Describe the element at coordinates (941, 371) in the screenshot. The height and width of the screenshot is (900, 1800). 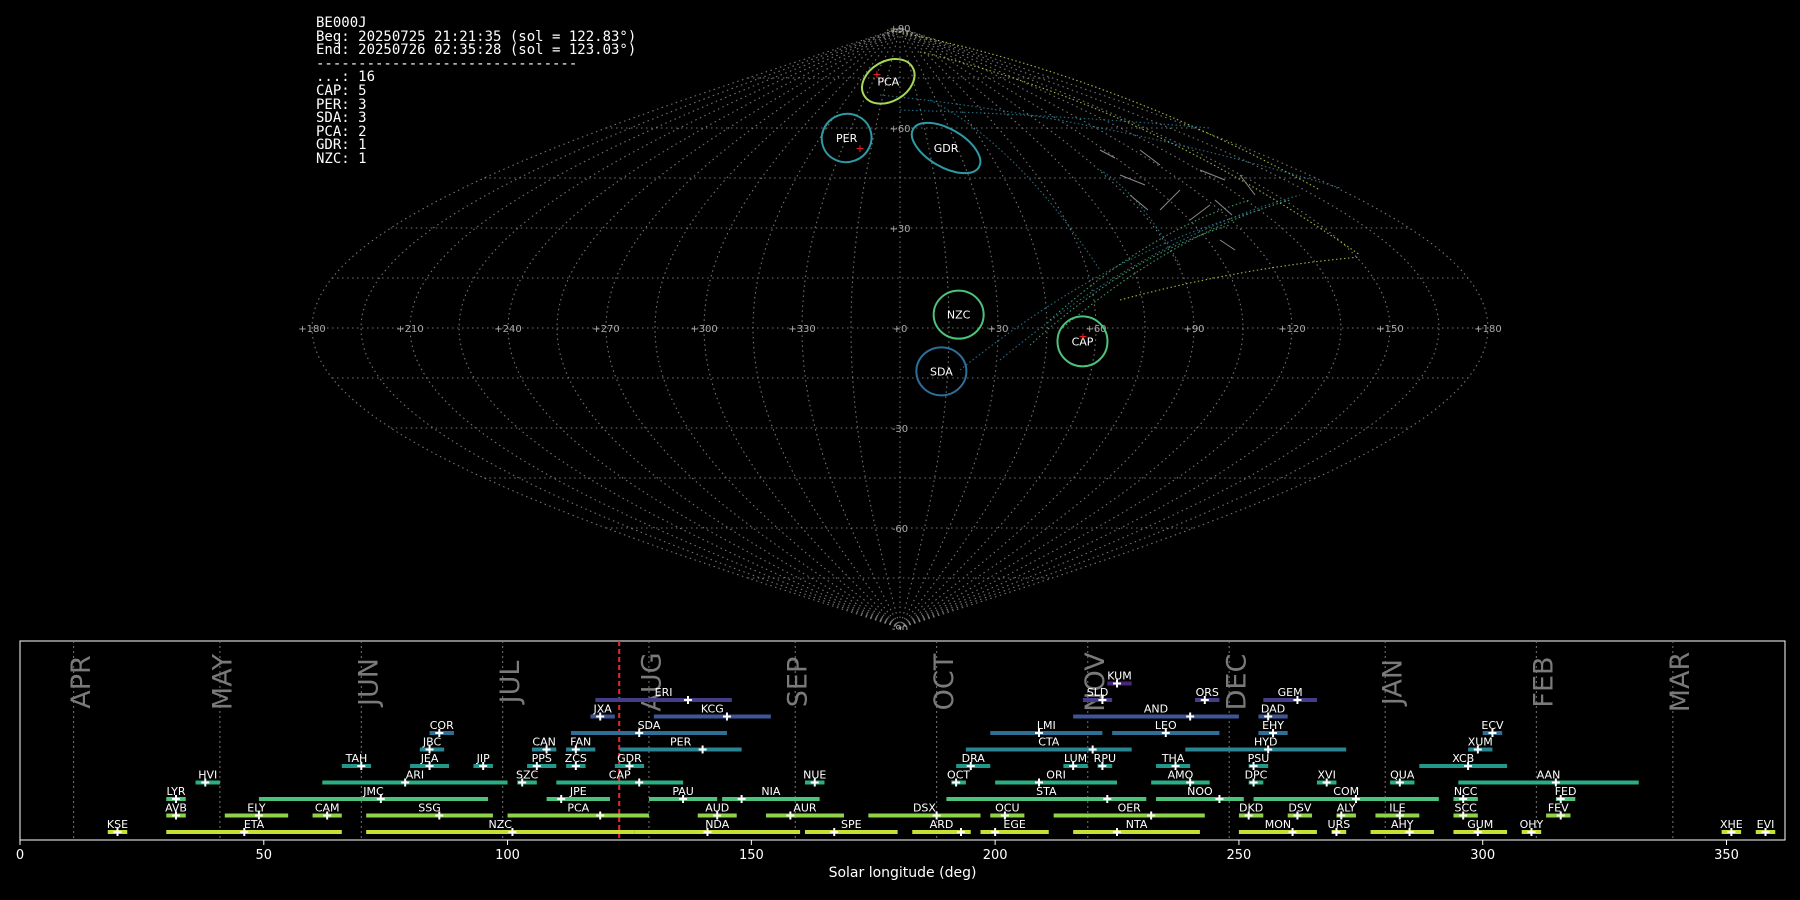
I see `radiant-label-sda: SDA` at that location.